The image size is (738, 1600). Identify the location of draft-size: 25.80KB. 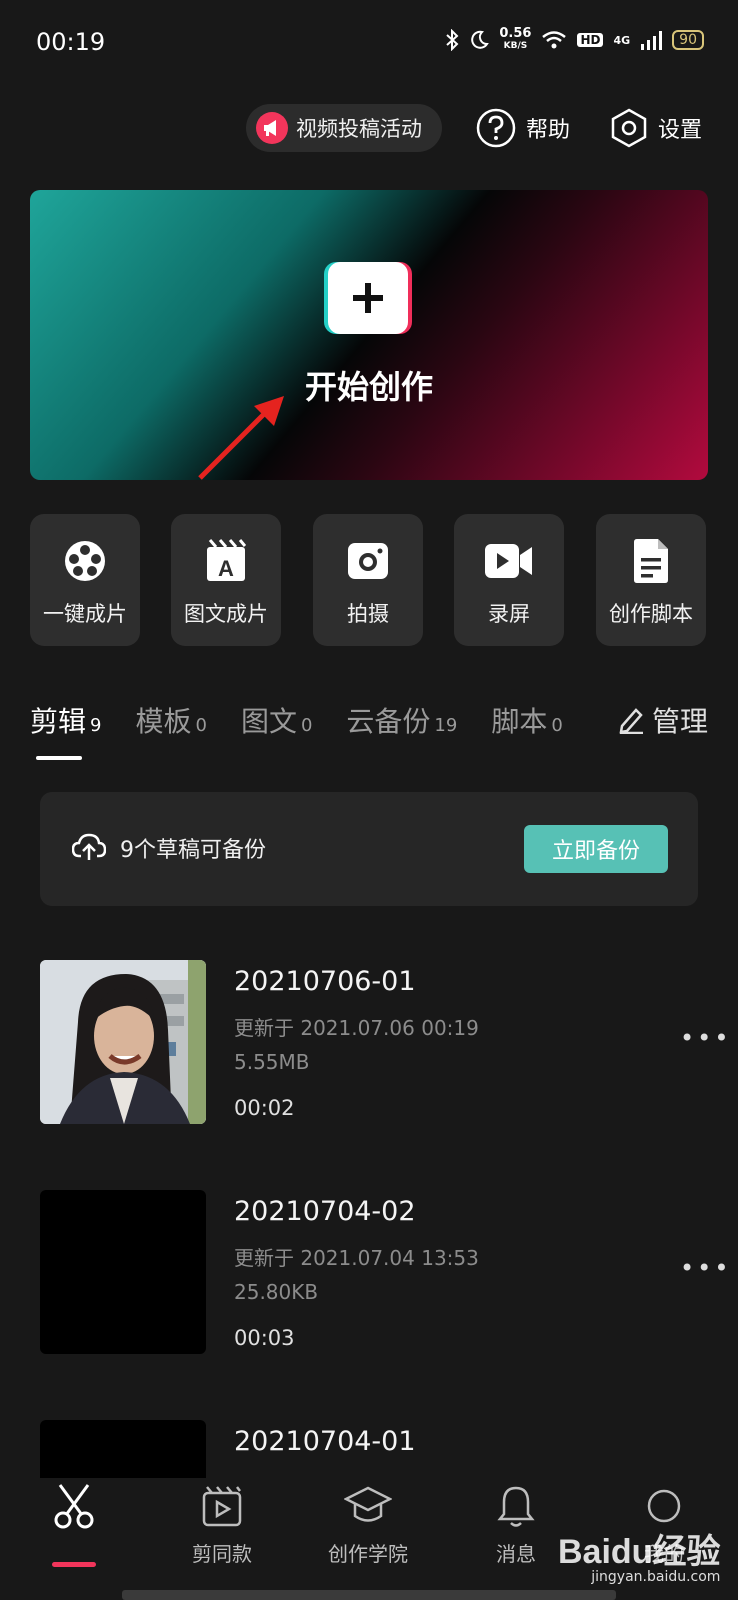
(276, 1292).